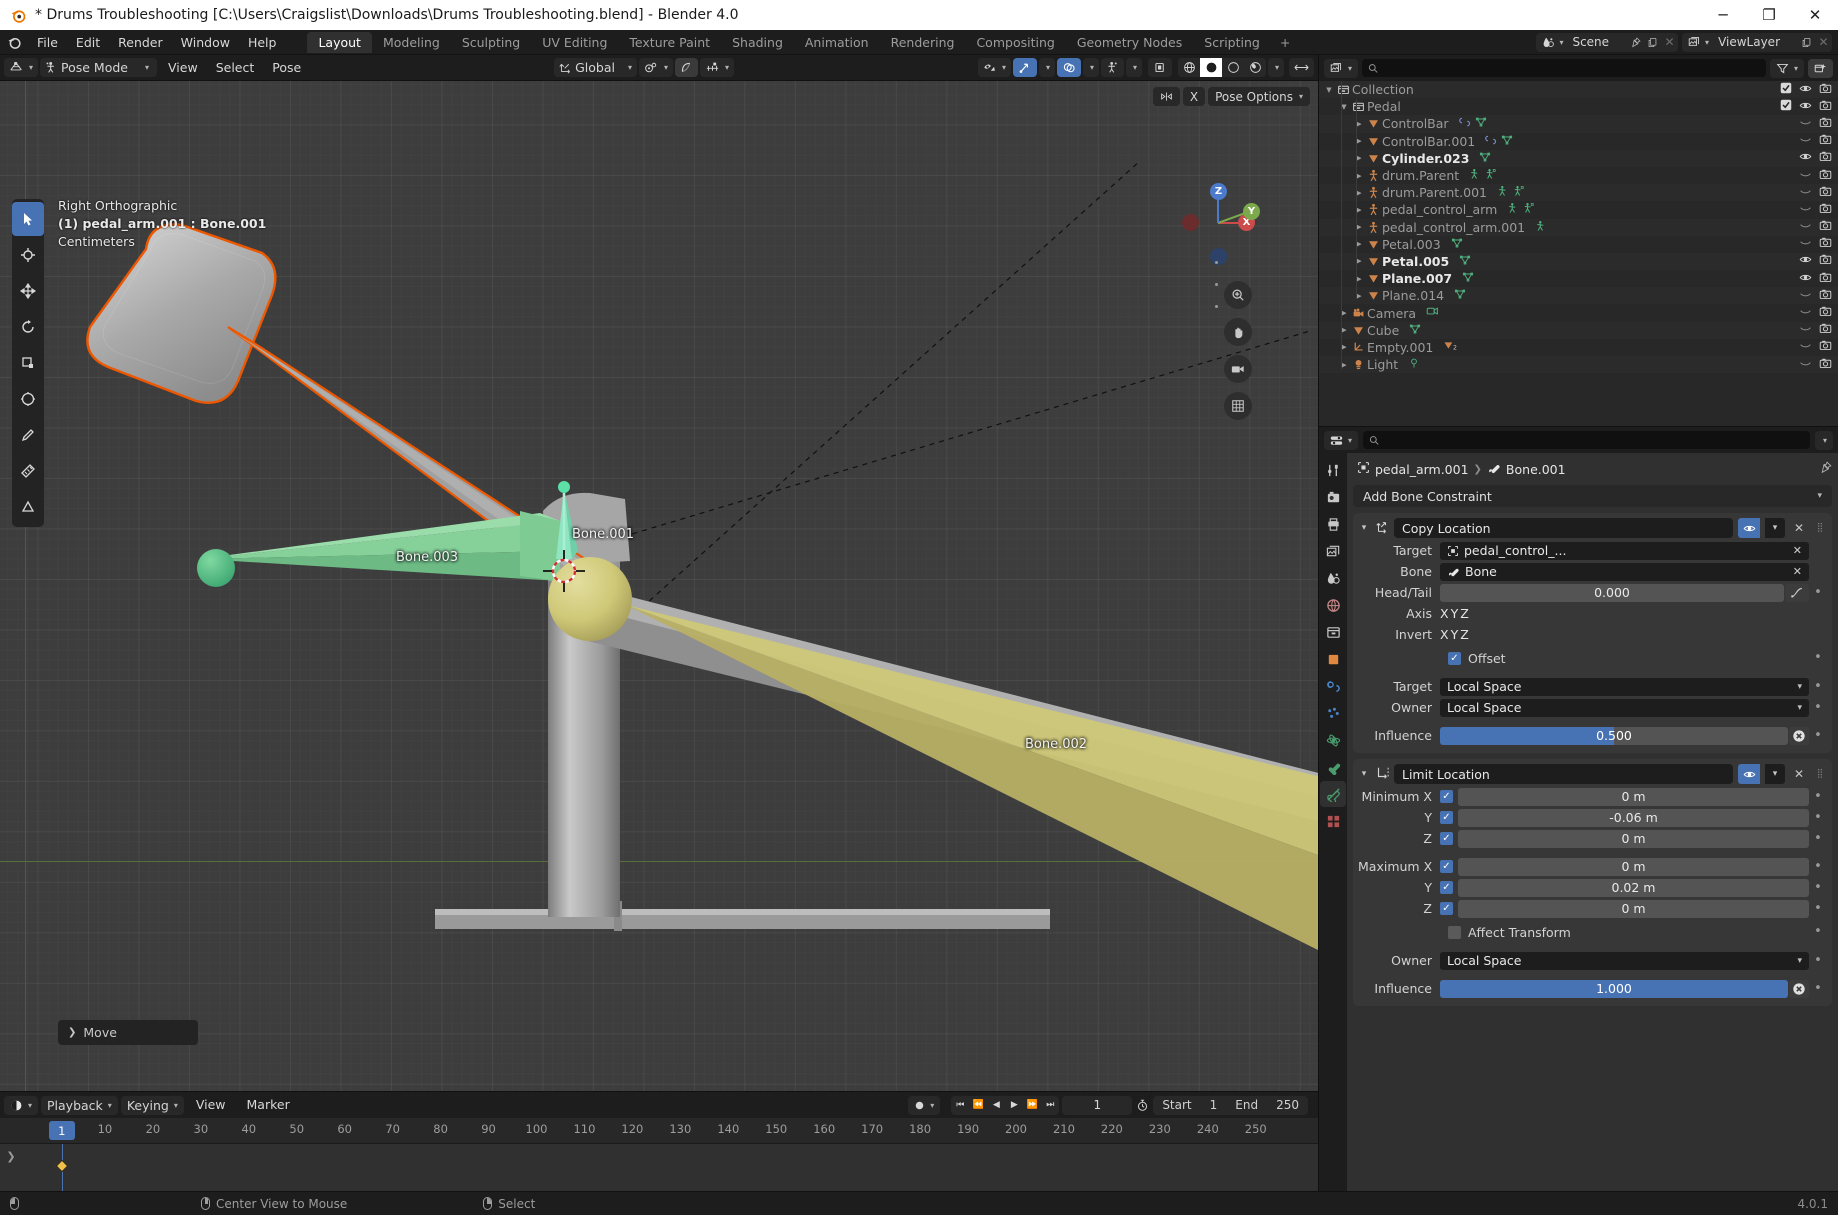 The image size is (1838, 1215). What do you see at coordinates (28, 255) in the screenshot?
I see `tool-cursor` at bounding box center [28, 255].